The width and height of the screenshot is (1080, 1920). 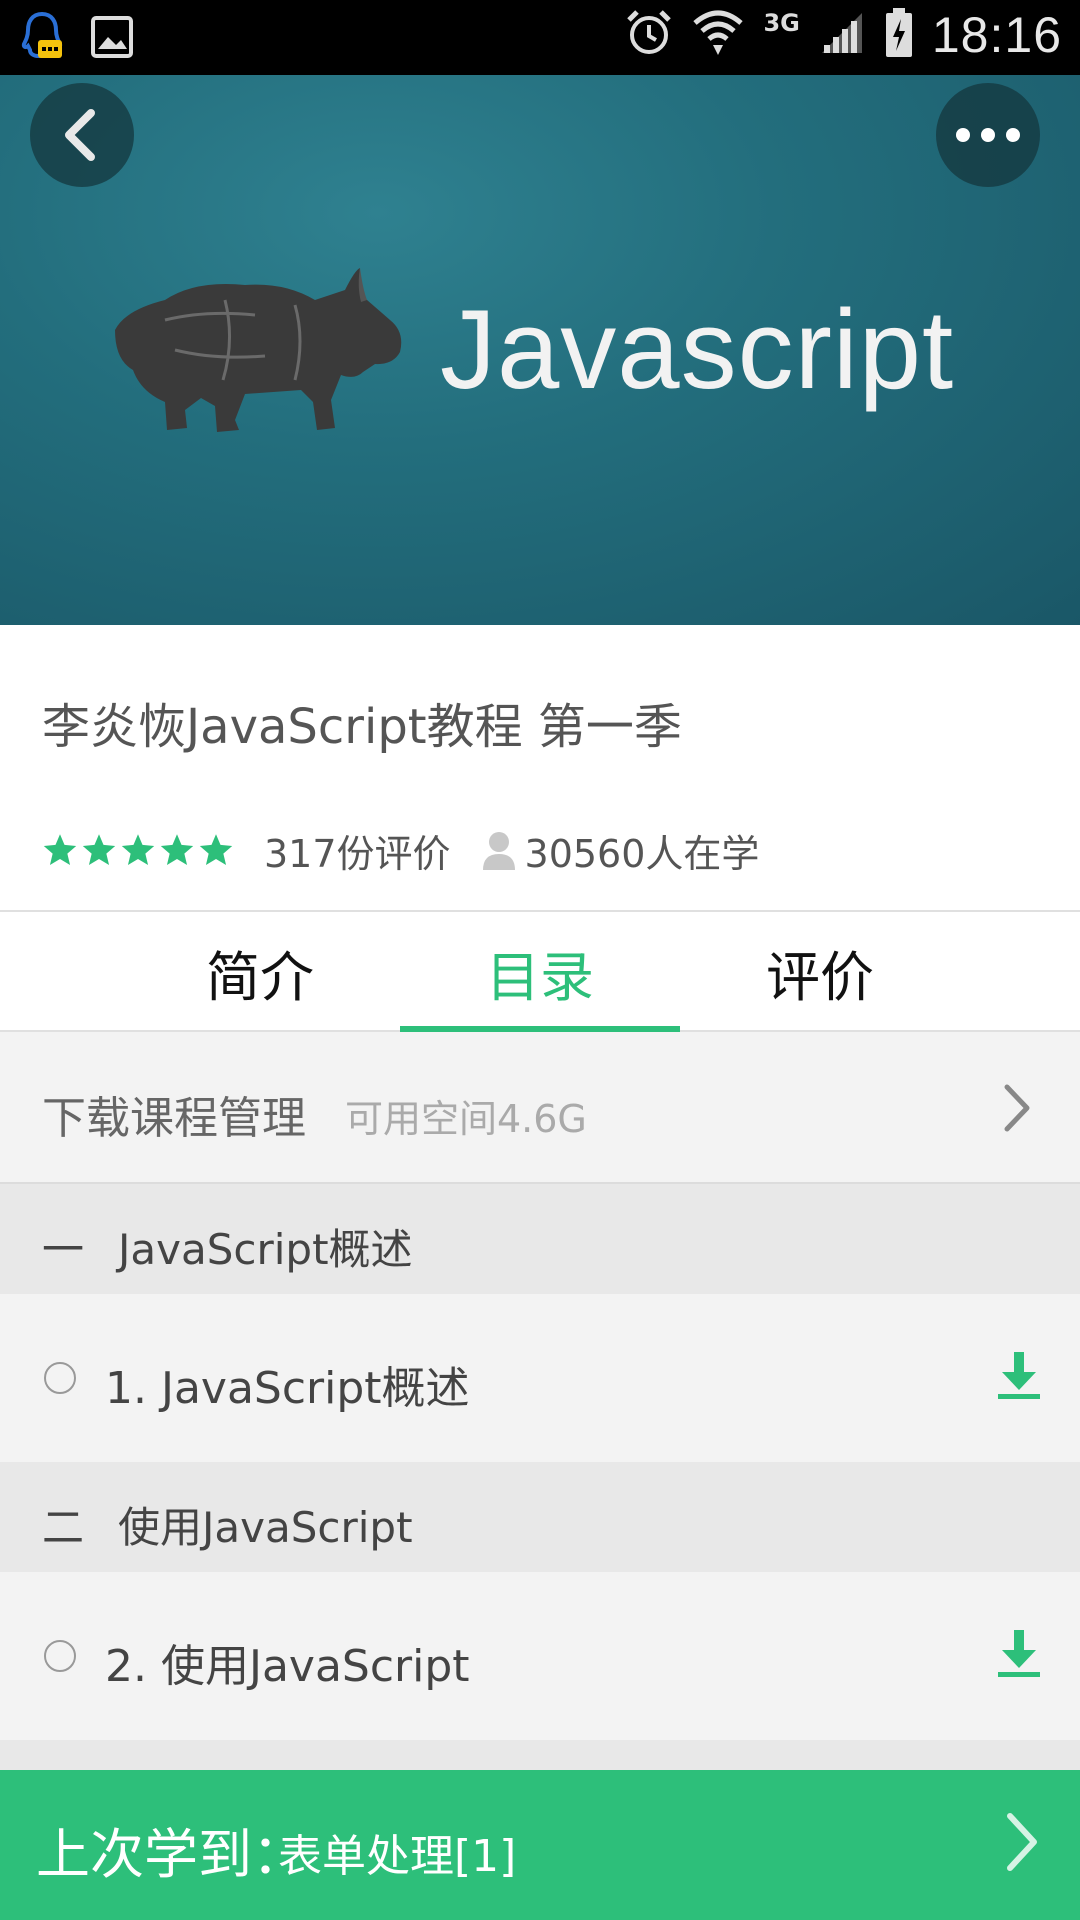 I want to click on banner-title: Javascript, so click(x=697, y=349).